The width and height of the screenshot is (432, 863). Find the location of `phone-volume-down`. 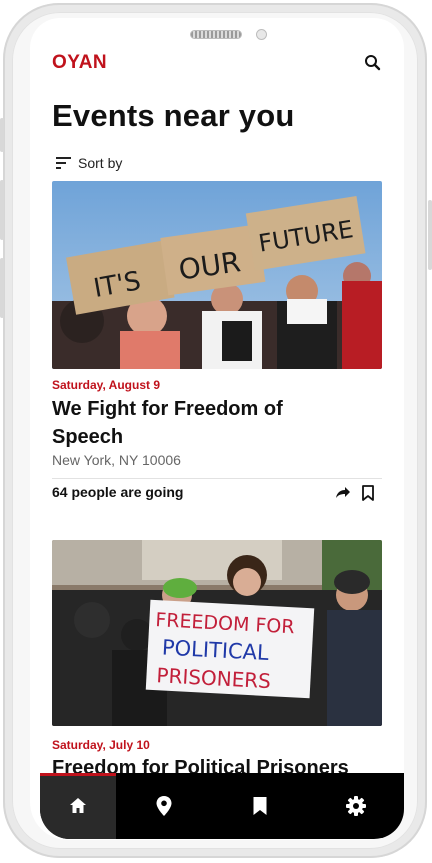

phone-volume-down is located at coordinates (2, 288).